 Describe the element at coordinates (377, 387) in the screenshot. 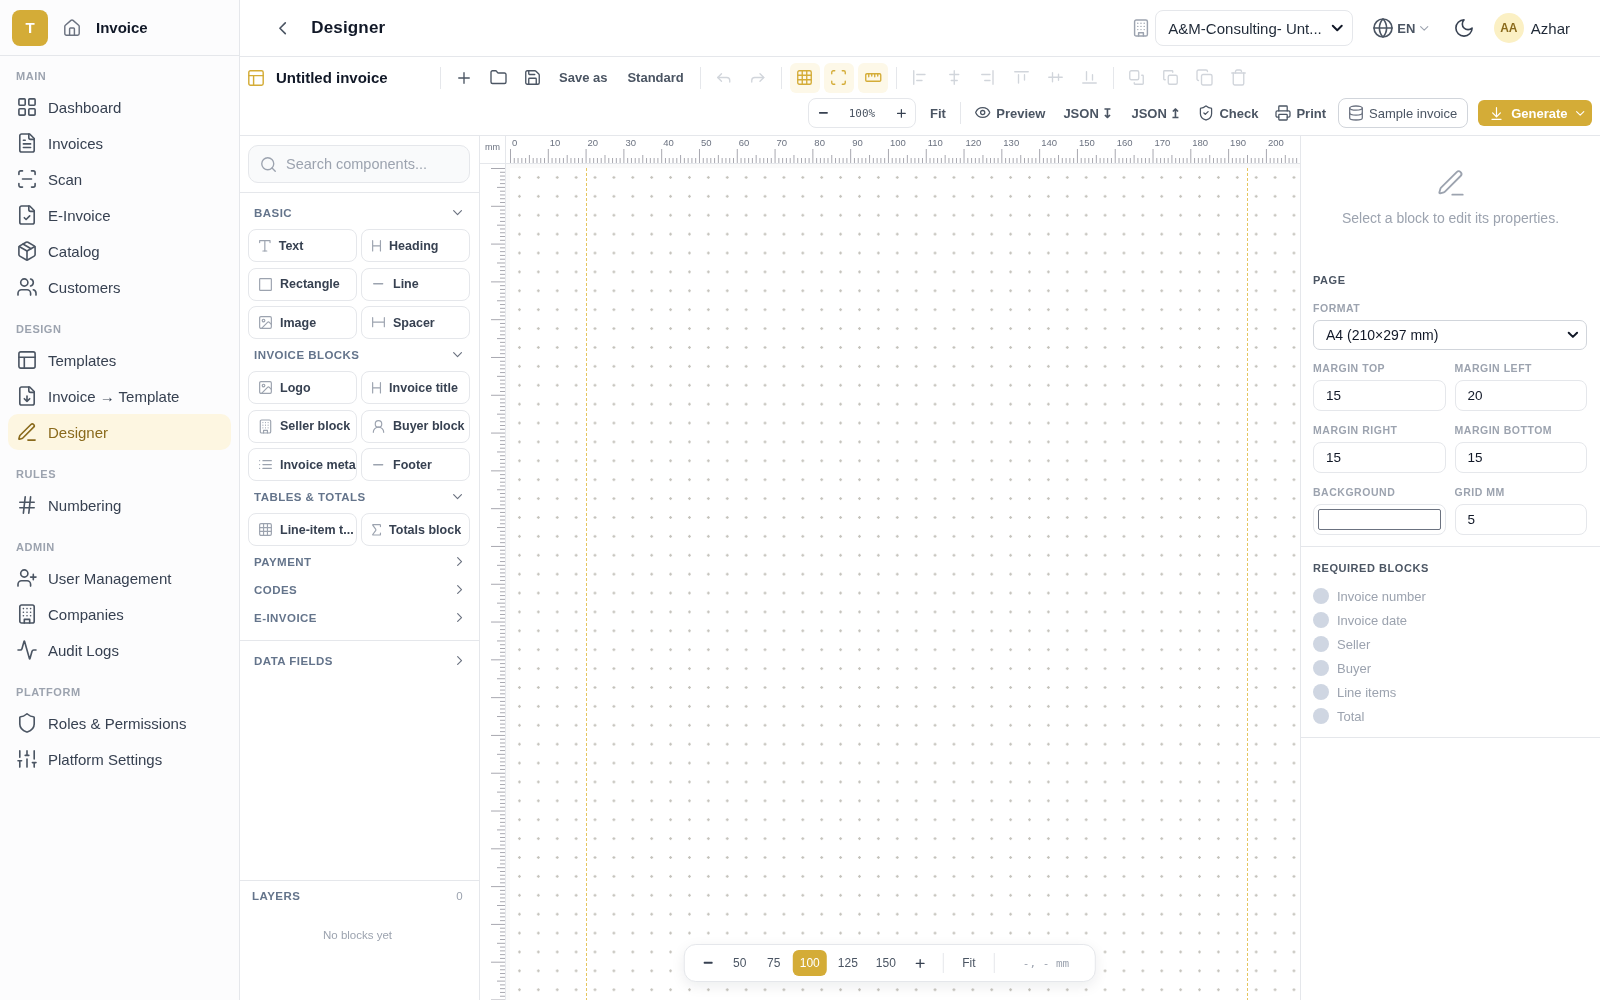

I see `heading-icon` at that location.